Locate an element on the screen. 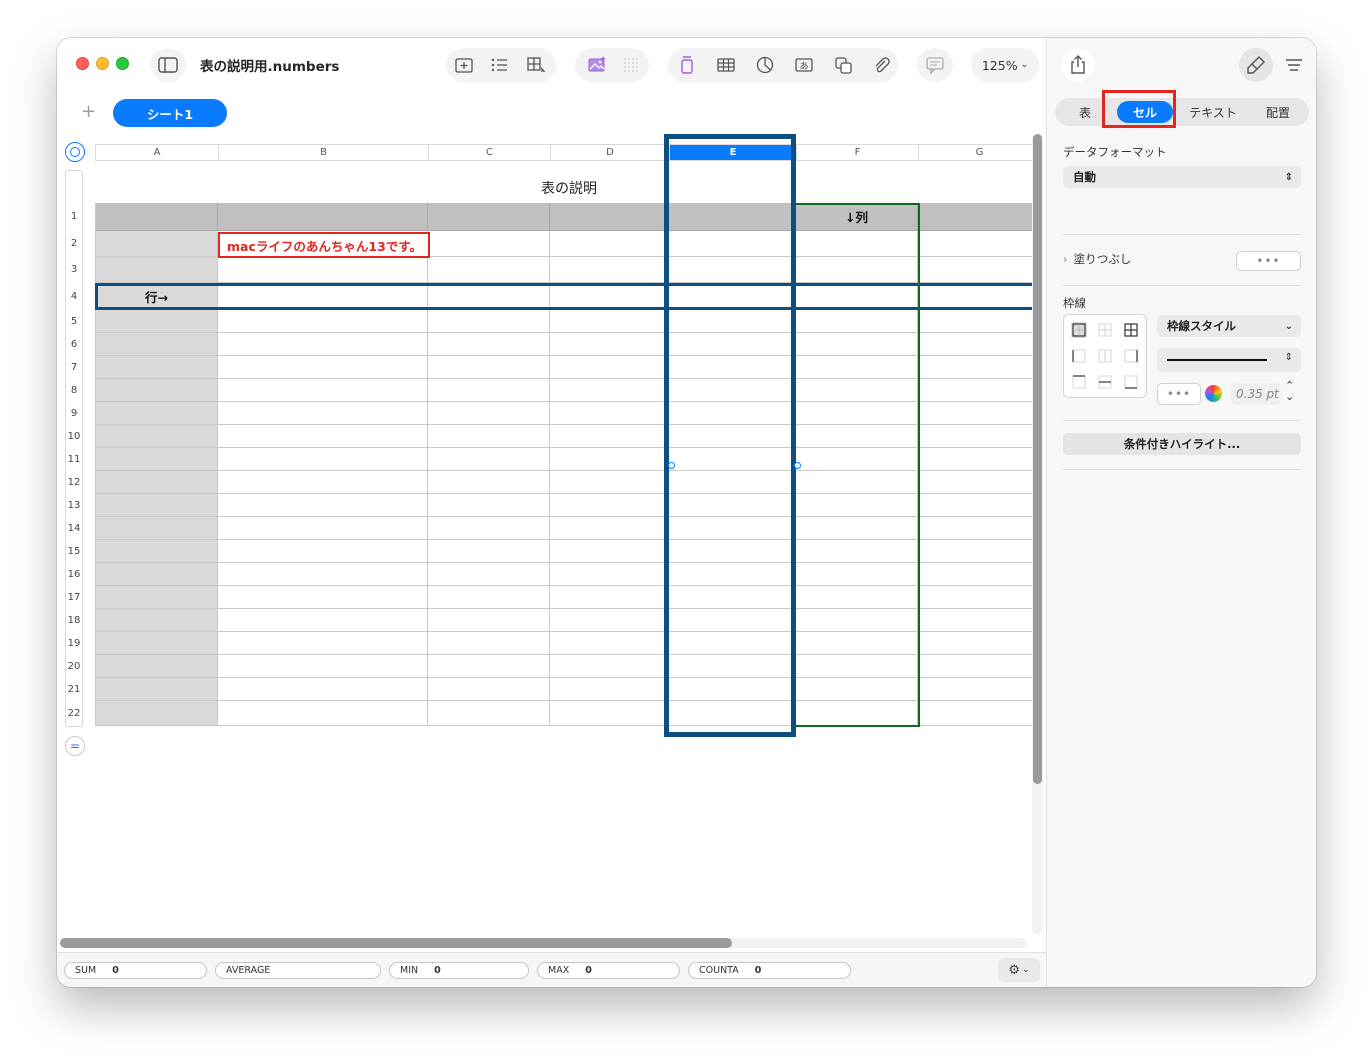 Image resolution: width=1372 pixels, height=1061 pixels. row-header-1: 1 is located at coordinates (74, 217).